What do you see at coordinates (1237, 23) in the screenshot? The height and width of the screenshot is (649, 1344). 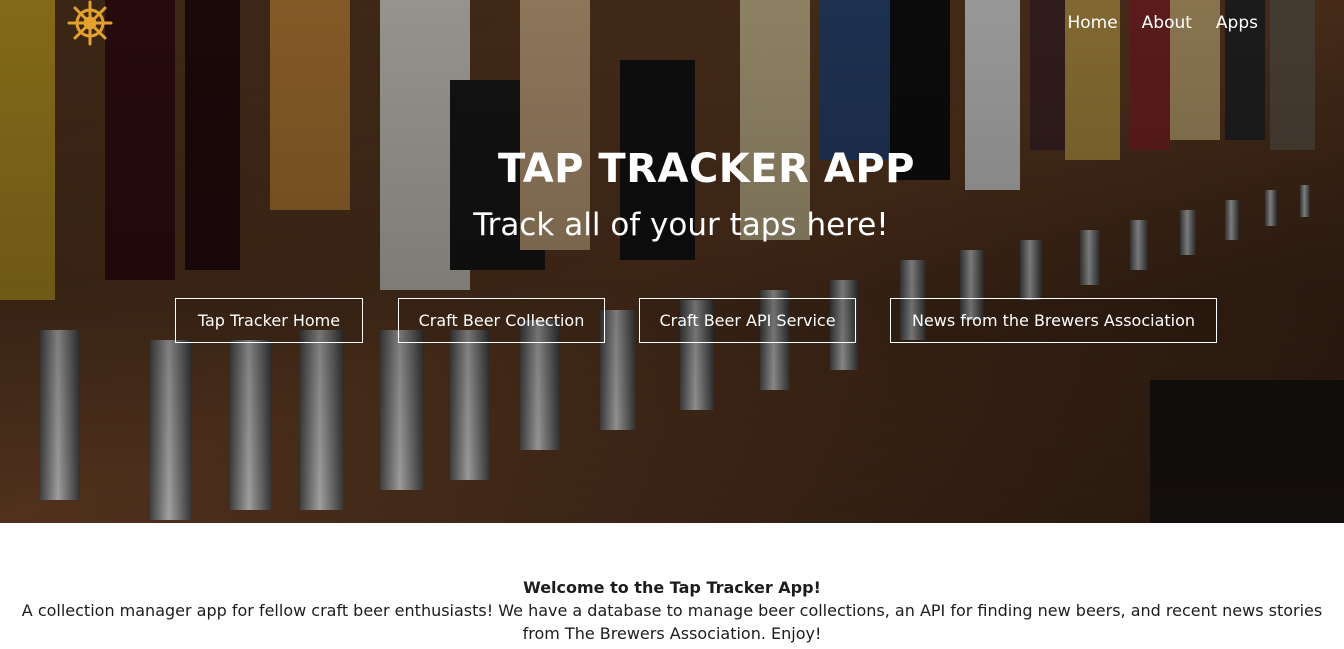 I see `nav-link-apps: Apps` at bounding box center [1237, 23].